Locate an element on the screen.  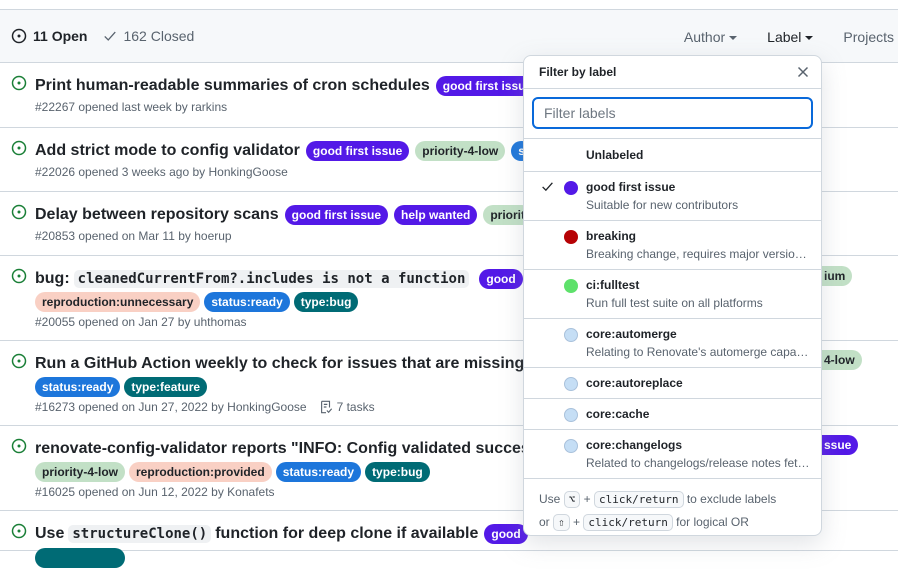
filter-labels-input is located at coordinates (672, 113).